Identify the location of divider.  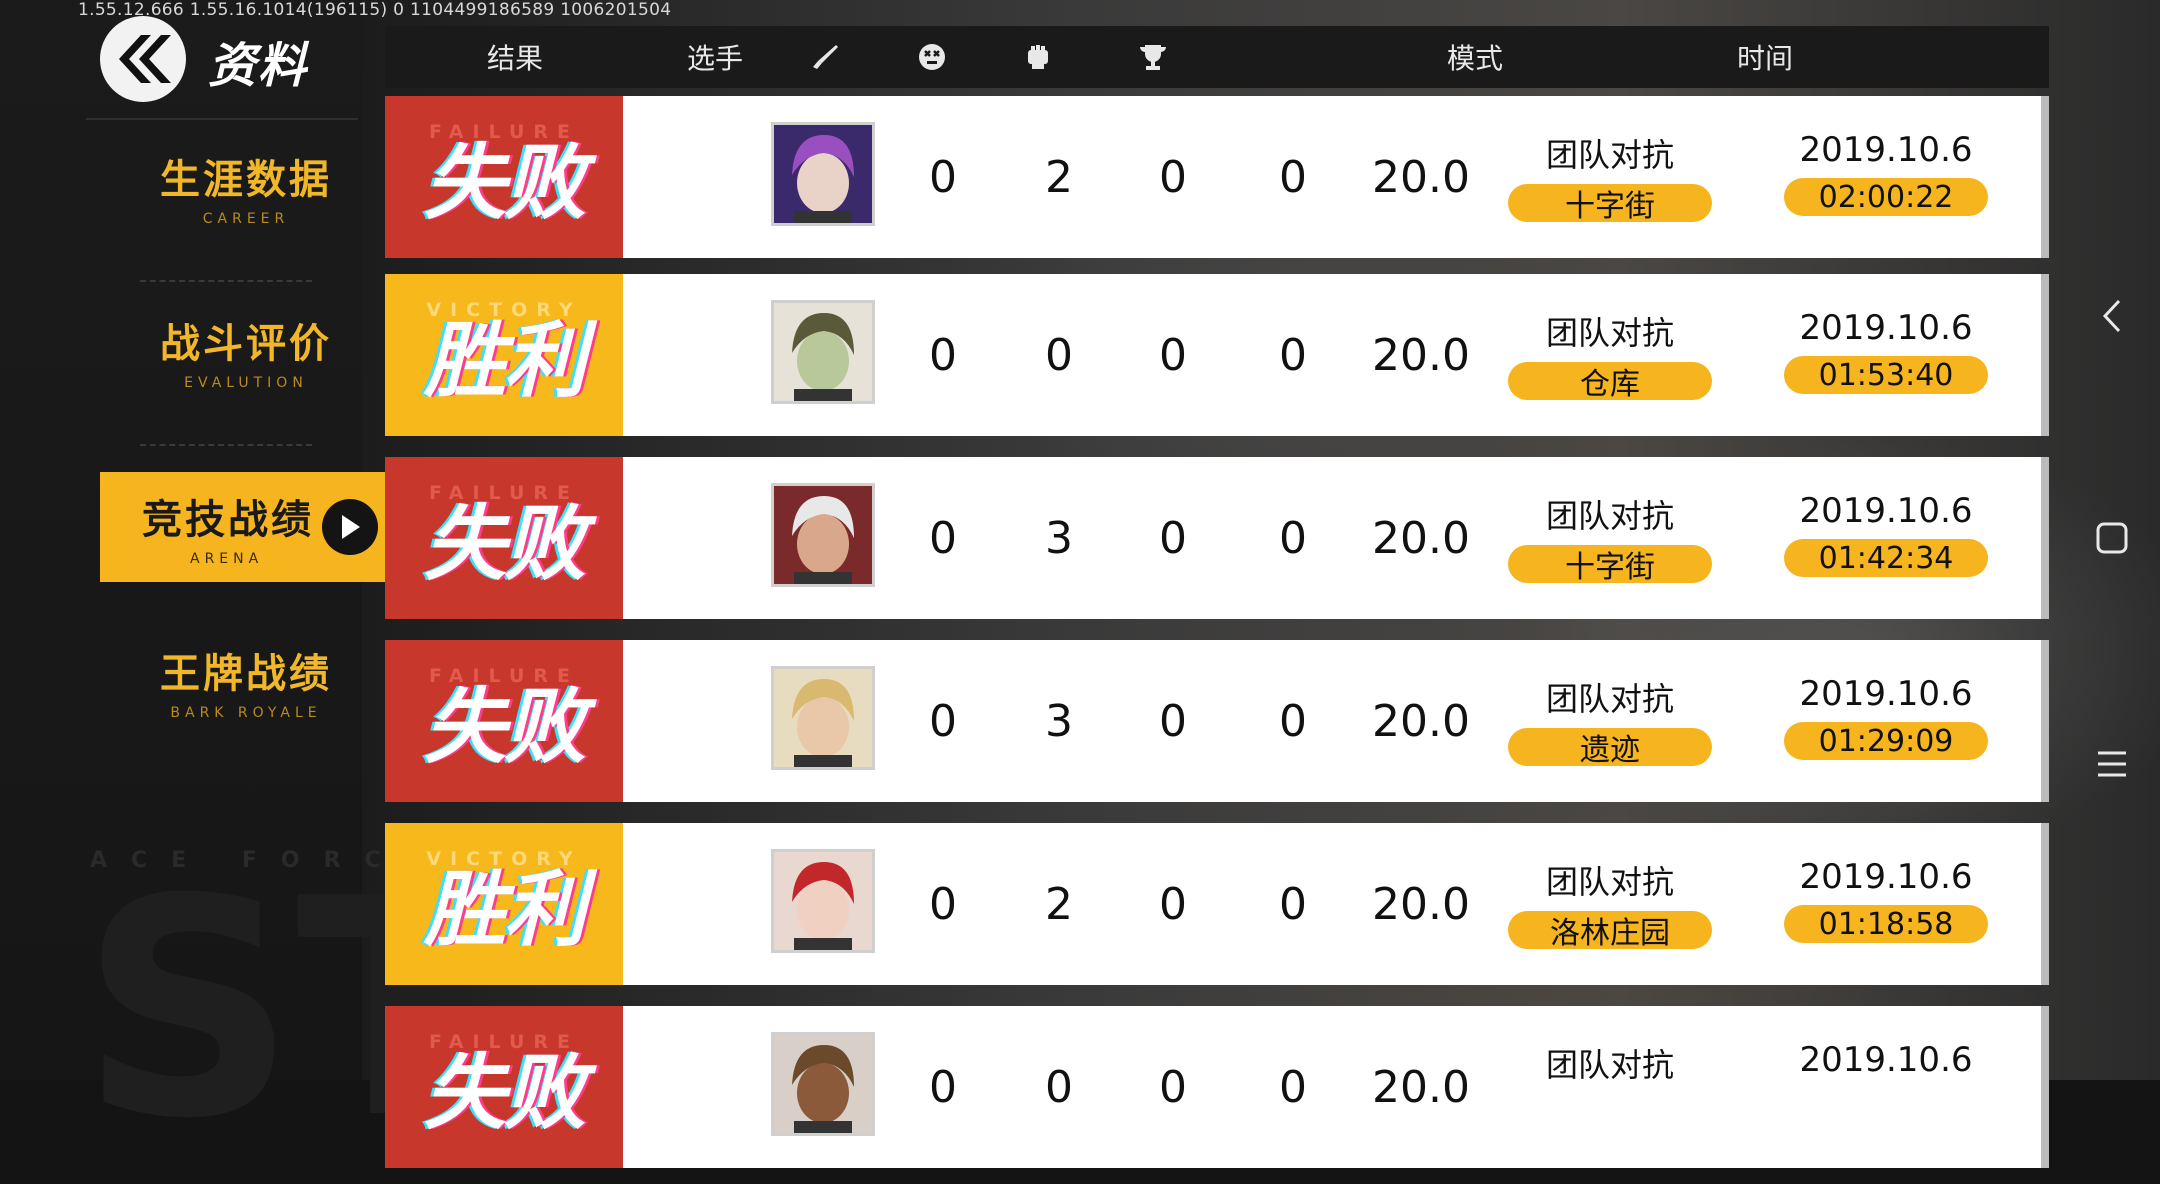
(222, 119).